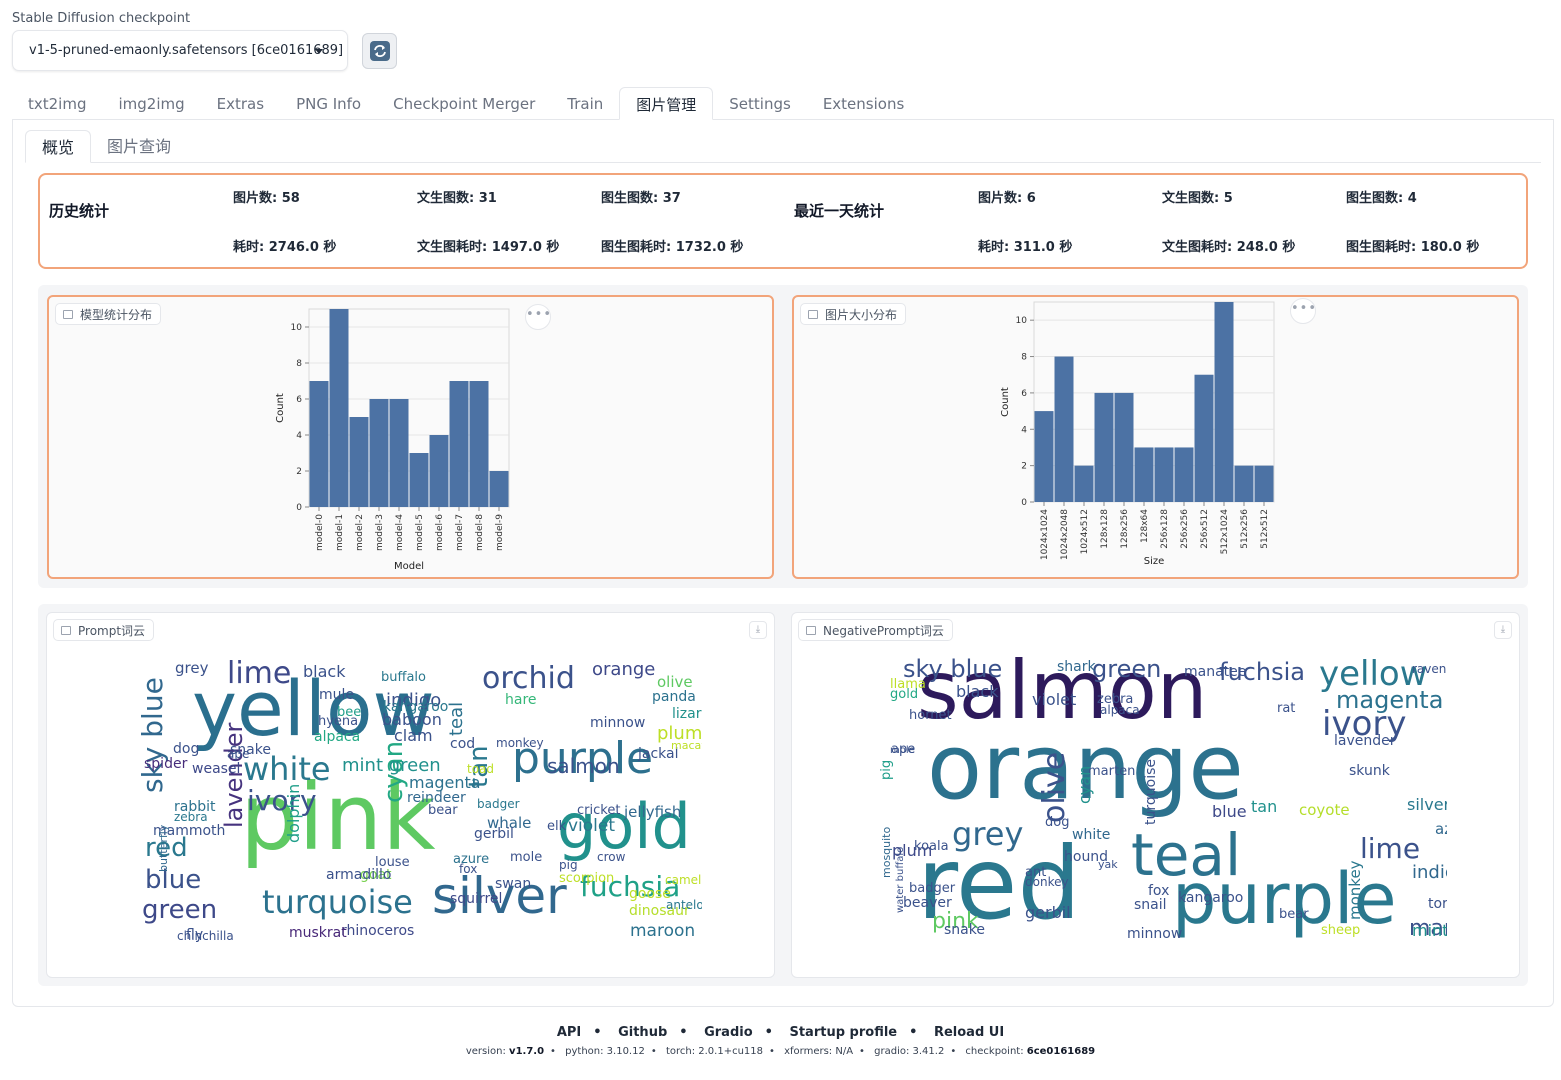  I want to click on day-stats-title: 最近一天统计, so click(839, 211).